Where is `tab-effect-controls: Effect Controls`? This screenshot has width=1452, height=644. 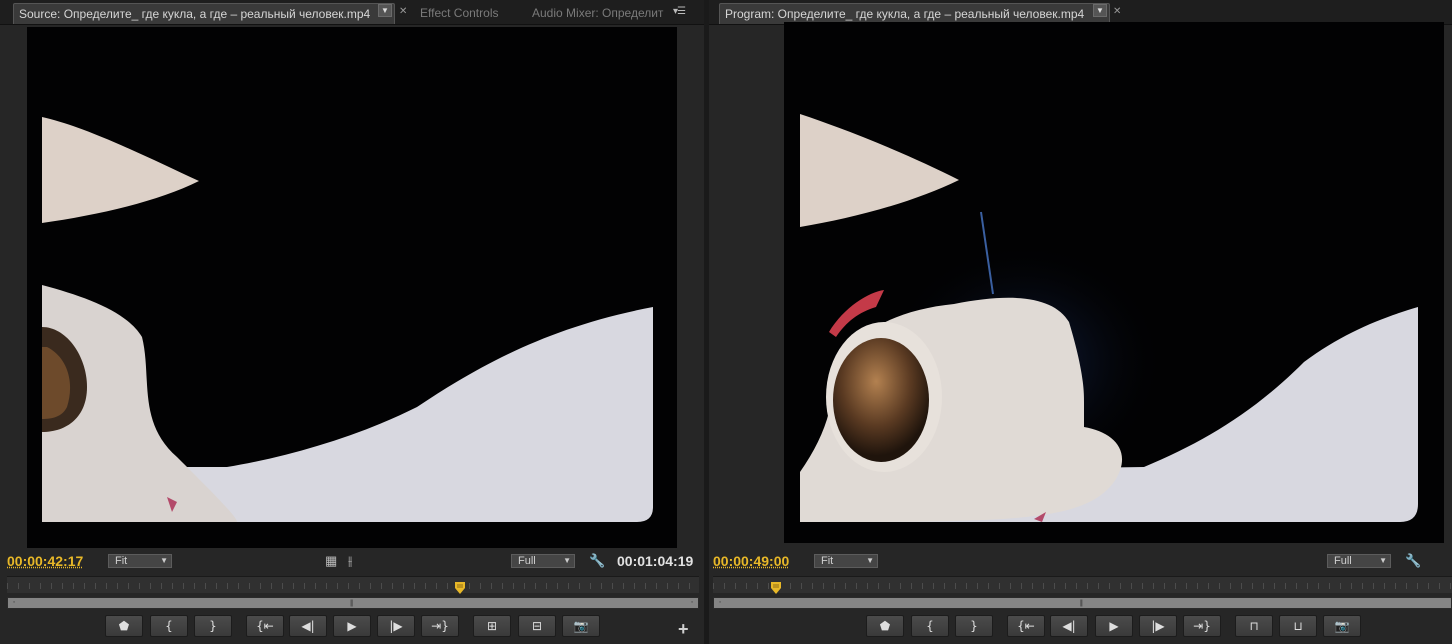
tab-effect-controls: Effect Controls is located at coordinates (468, 13).